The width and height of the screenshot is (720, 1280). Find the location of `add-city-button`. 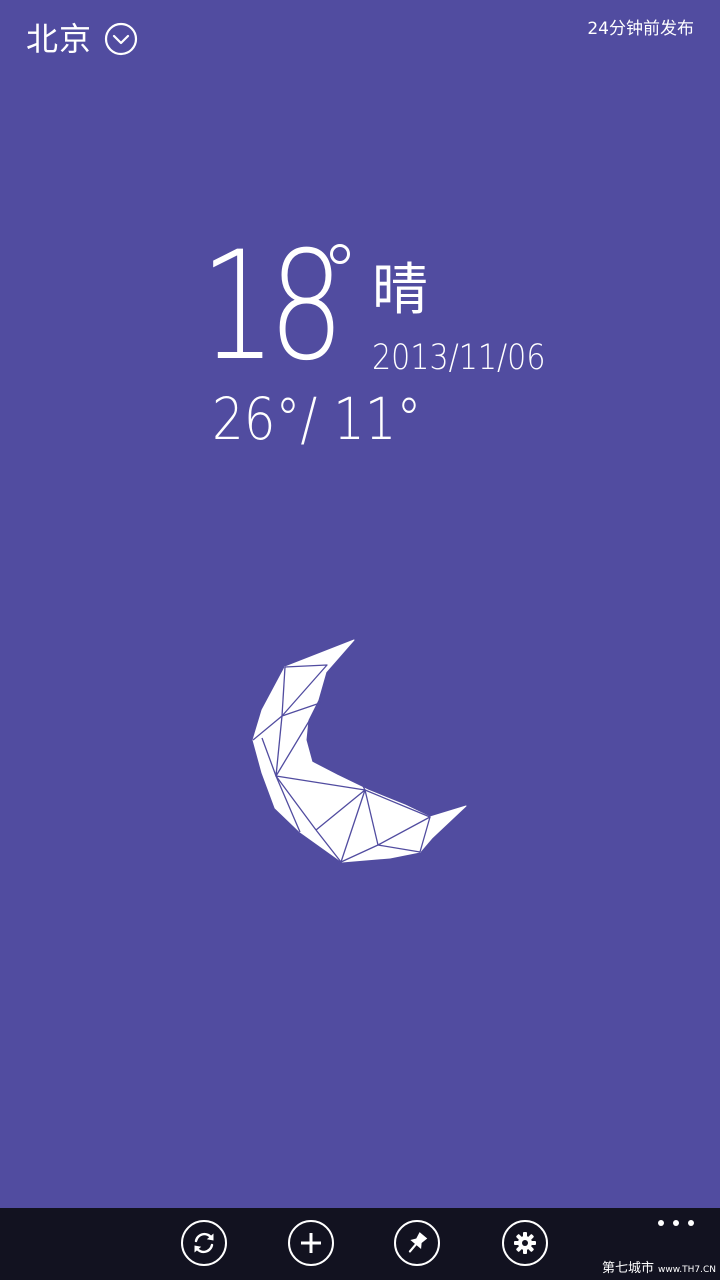

add-city-button is located at coordinates (311, 1243).